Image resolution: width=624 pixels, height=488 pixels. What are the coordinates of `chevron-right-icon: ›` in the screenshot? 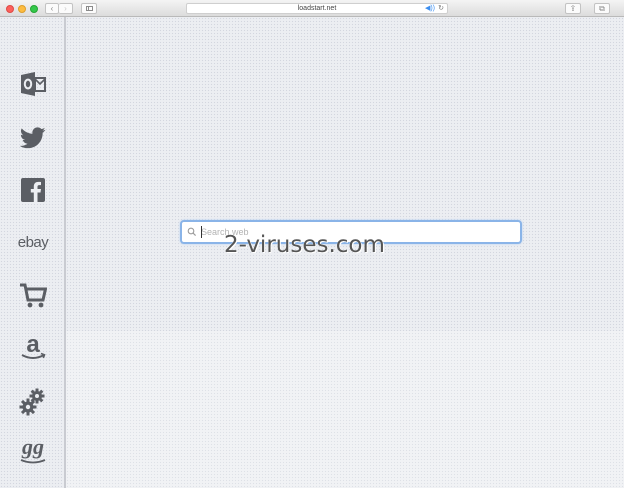 It's located at (65, 8).